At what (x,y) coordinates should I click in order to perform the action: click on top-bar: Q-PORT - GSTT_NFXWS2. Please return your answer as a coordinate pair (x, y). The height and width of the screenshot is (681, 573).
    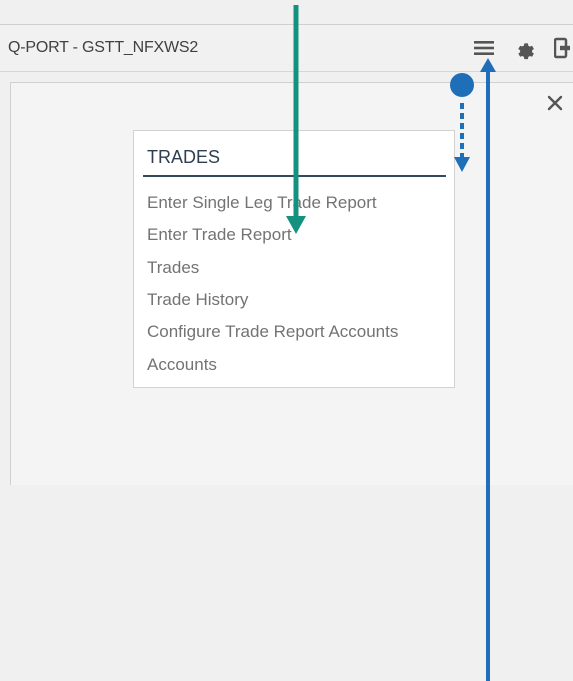
    Looking at the image, I should click on (286, 48).